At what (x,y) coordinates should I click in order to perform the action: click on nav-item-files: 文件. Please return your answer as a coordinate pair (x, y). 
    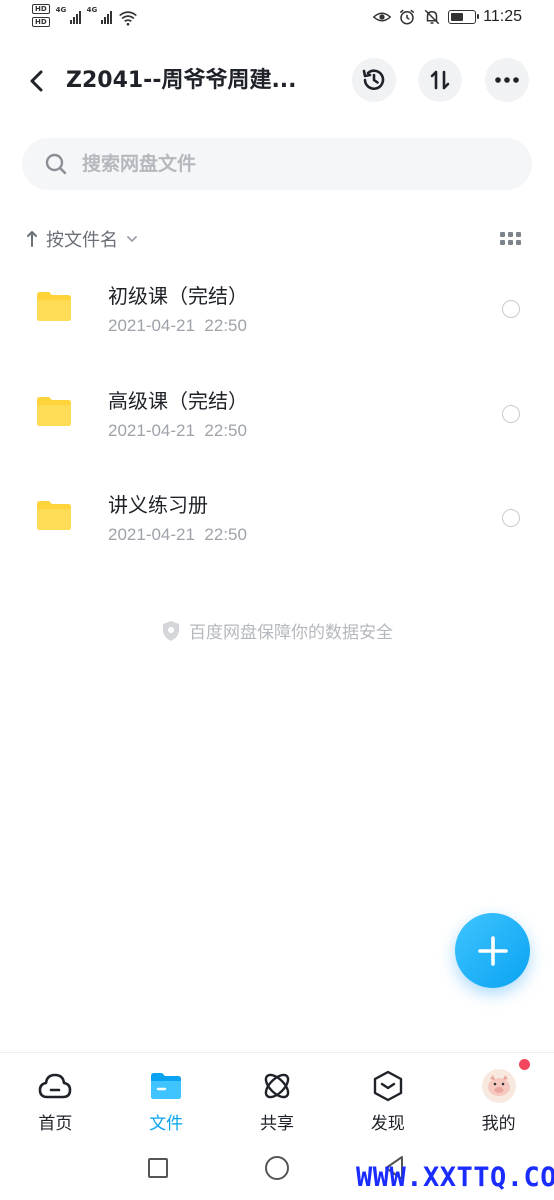
    Looking at the image, I should click on (166, 1095).